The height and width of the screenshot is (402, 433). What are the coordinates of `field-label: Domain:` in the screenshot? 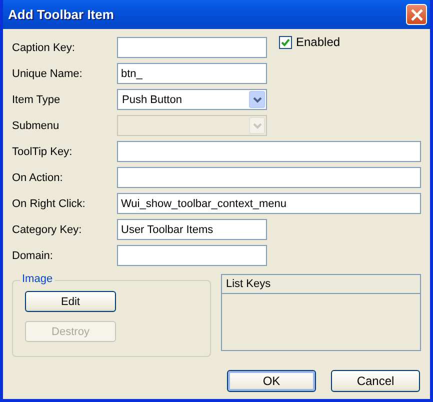 It's located at (33, 256).